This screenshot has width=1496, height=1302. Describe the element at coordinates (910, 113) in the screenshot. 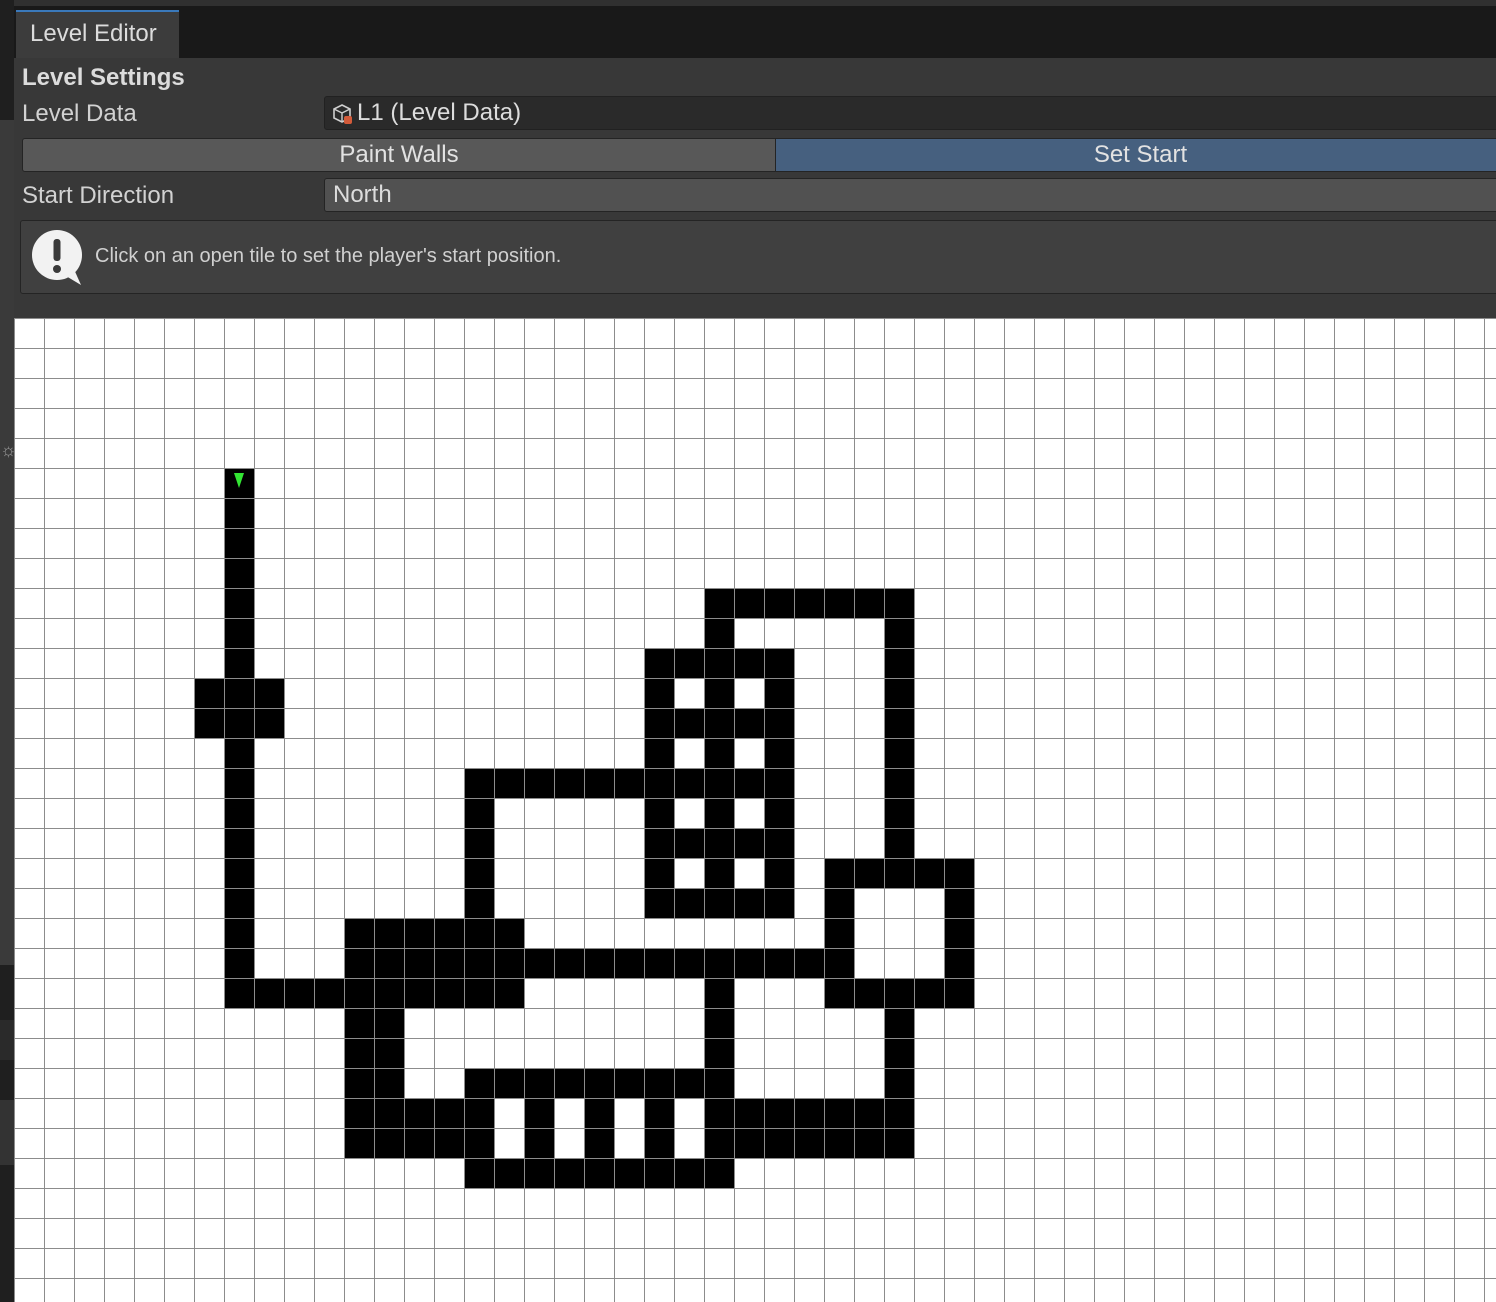

I see `level-data-object-field: L1 (Level Data)` at that location.